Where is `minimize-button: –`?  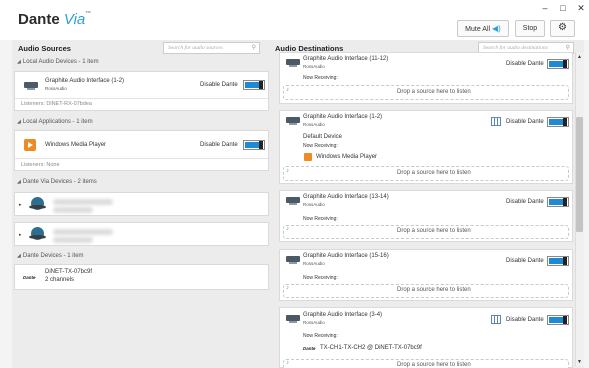
minimize-button: – is located at coordinates (545, 8).